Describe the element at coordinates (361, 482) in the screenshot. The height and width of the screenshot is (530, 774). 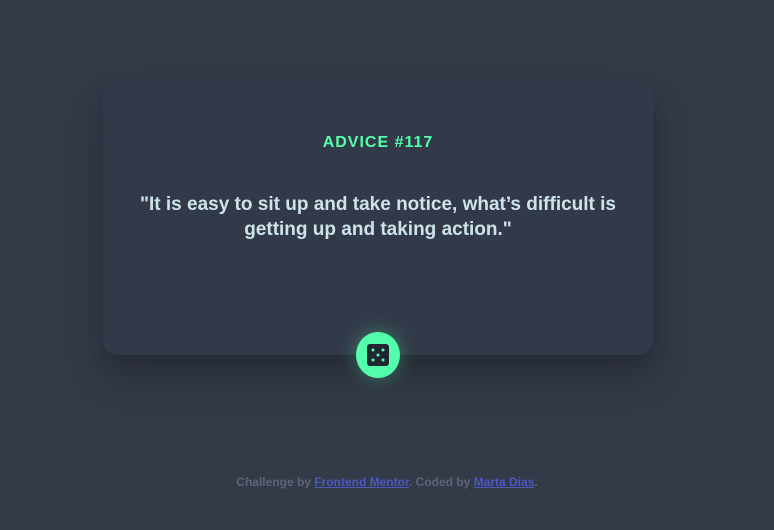
I see `frontend-mentor-link: Frontend Mentor` at that location.